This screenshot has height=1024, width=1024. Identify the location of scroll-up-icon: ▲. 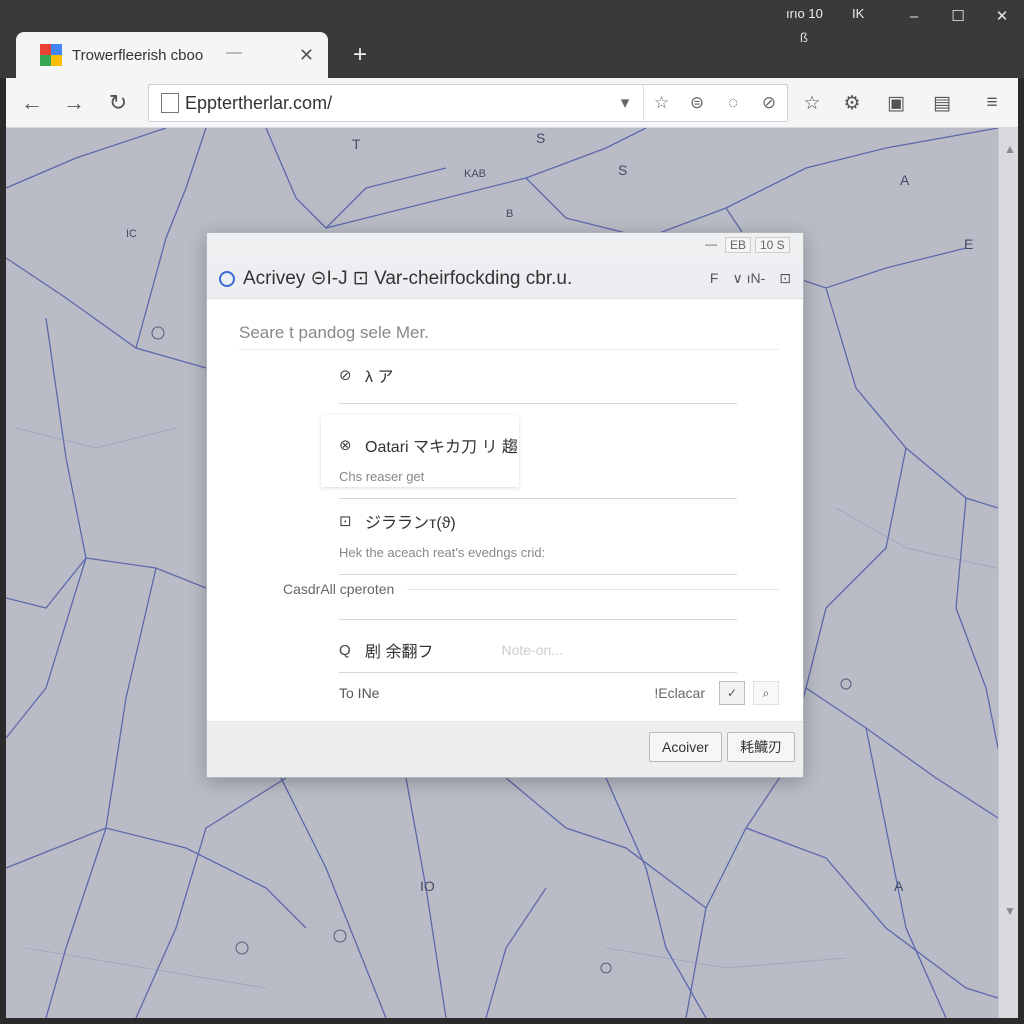
(1010, 149).